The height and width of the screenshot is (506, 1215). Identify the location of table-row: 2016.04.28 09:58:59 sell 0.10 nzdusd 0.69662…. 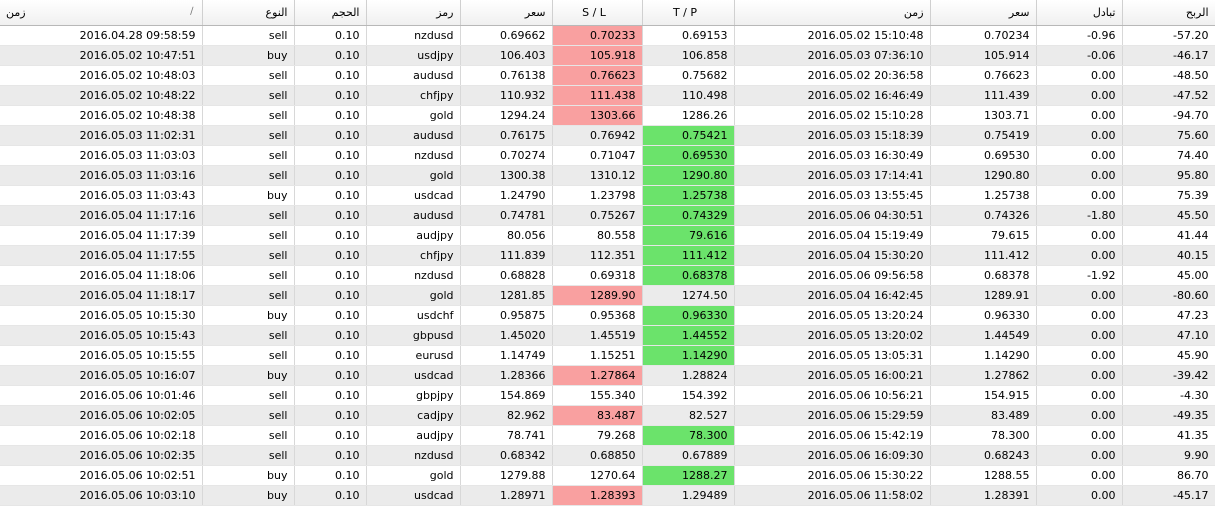
(607, 35).